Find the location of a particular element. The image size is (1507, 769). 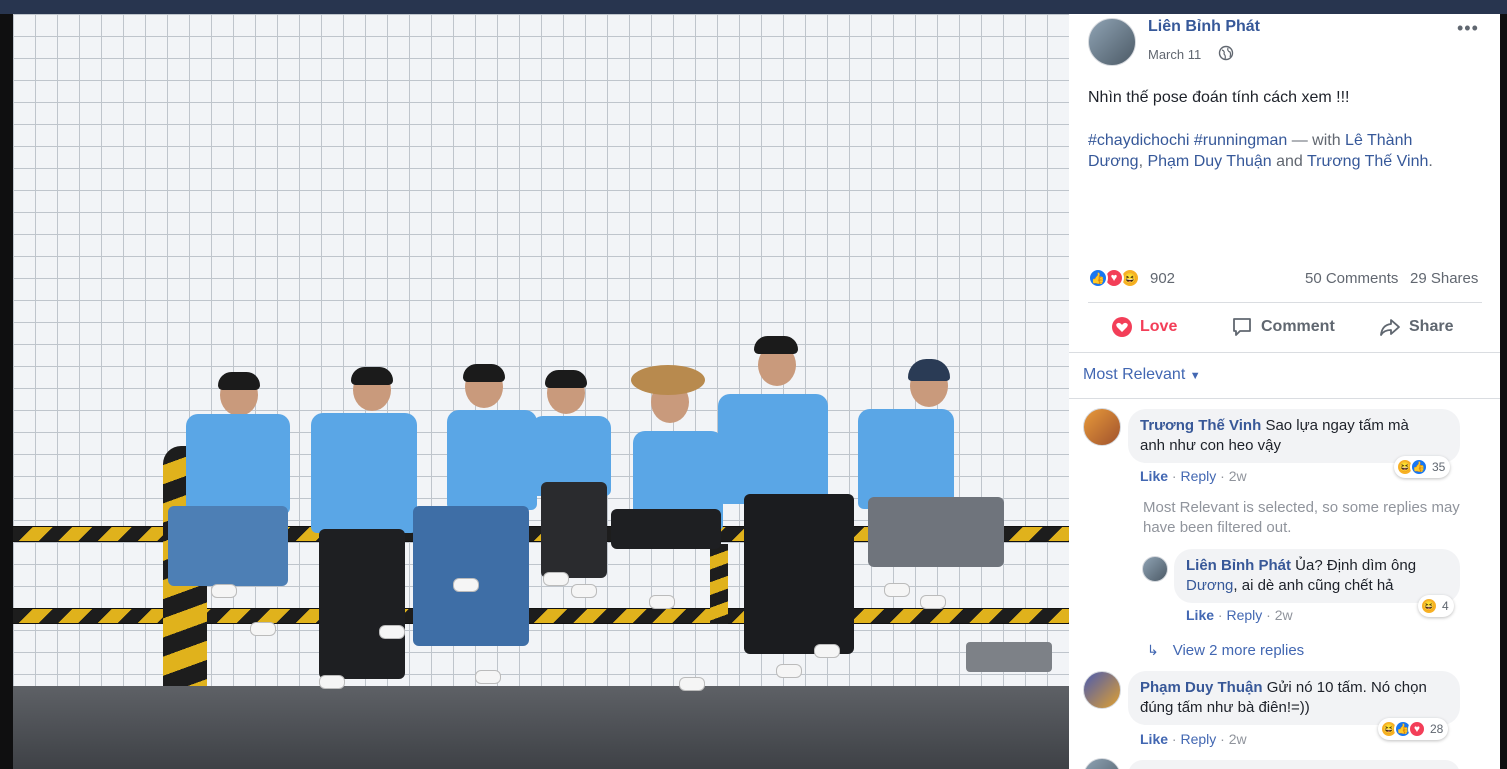

shares-count: 29 Shares is located at coordinates (1444, 278).